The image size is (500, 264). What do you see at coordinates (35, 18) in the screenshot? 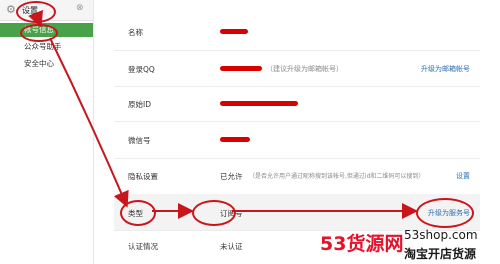
I see `arrow-settings-to-account` at bounding box center [35, 18].